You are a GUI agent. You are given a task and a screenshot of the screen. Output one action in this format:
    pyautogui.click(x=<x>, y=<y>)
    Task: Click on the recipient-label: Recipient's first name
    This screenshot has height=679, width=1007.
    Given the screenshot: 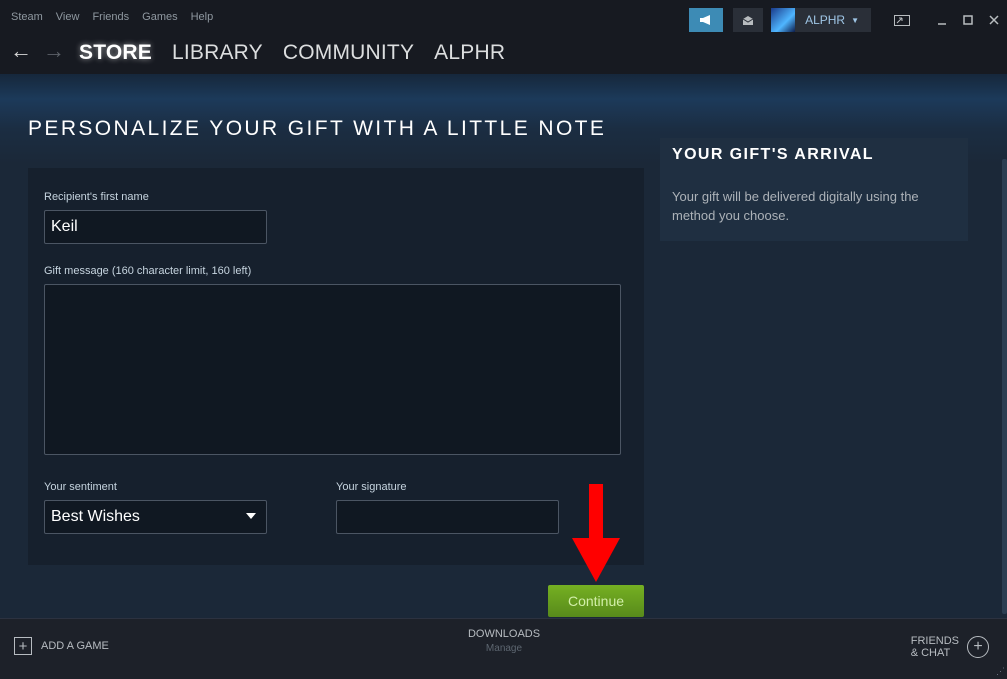 What is the action you would take?
    pyautogui.click(x=96, y=197)
    